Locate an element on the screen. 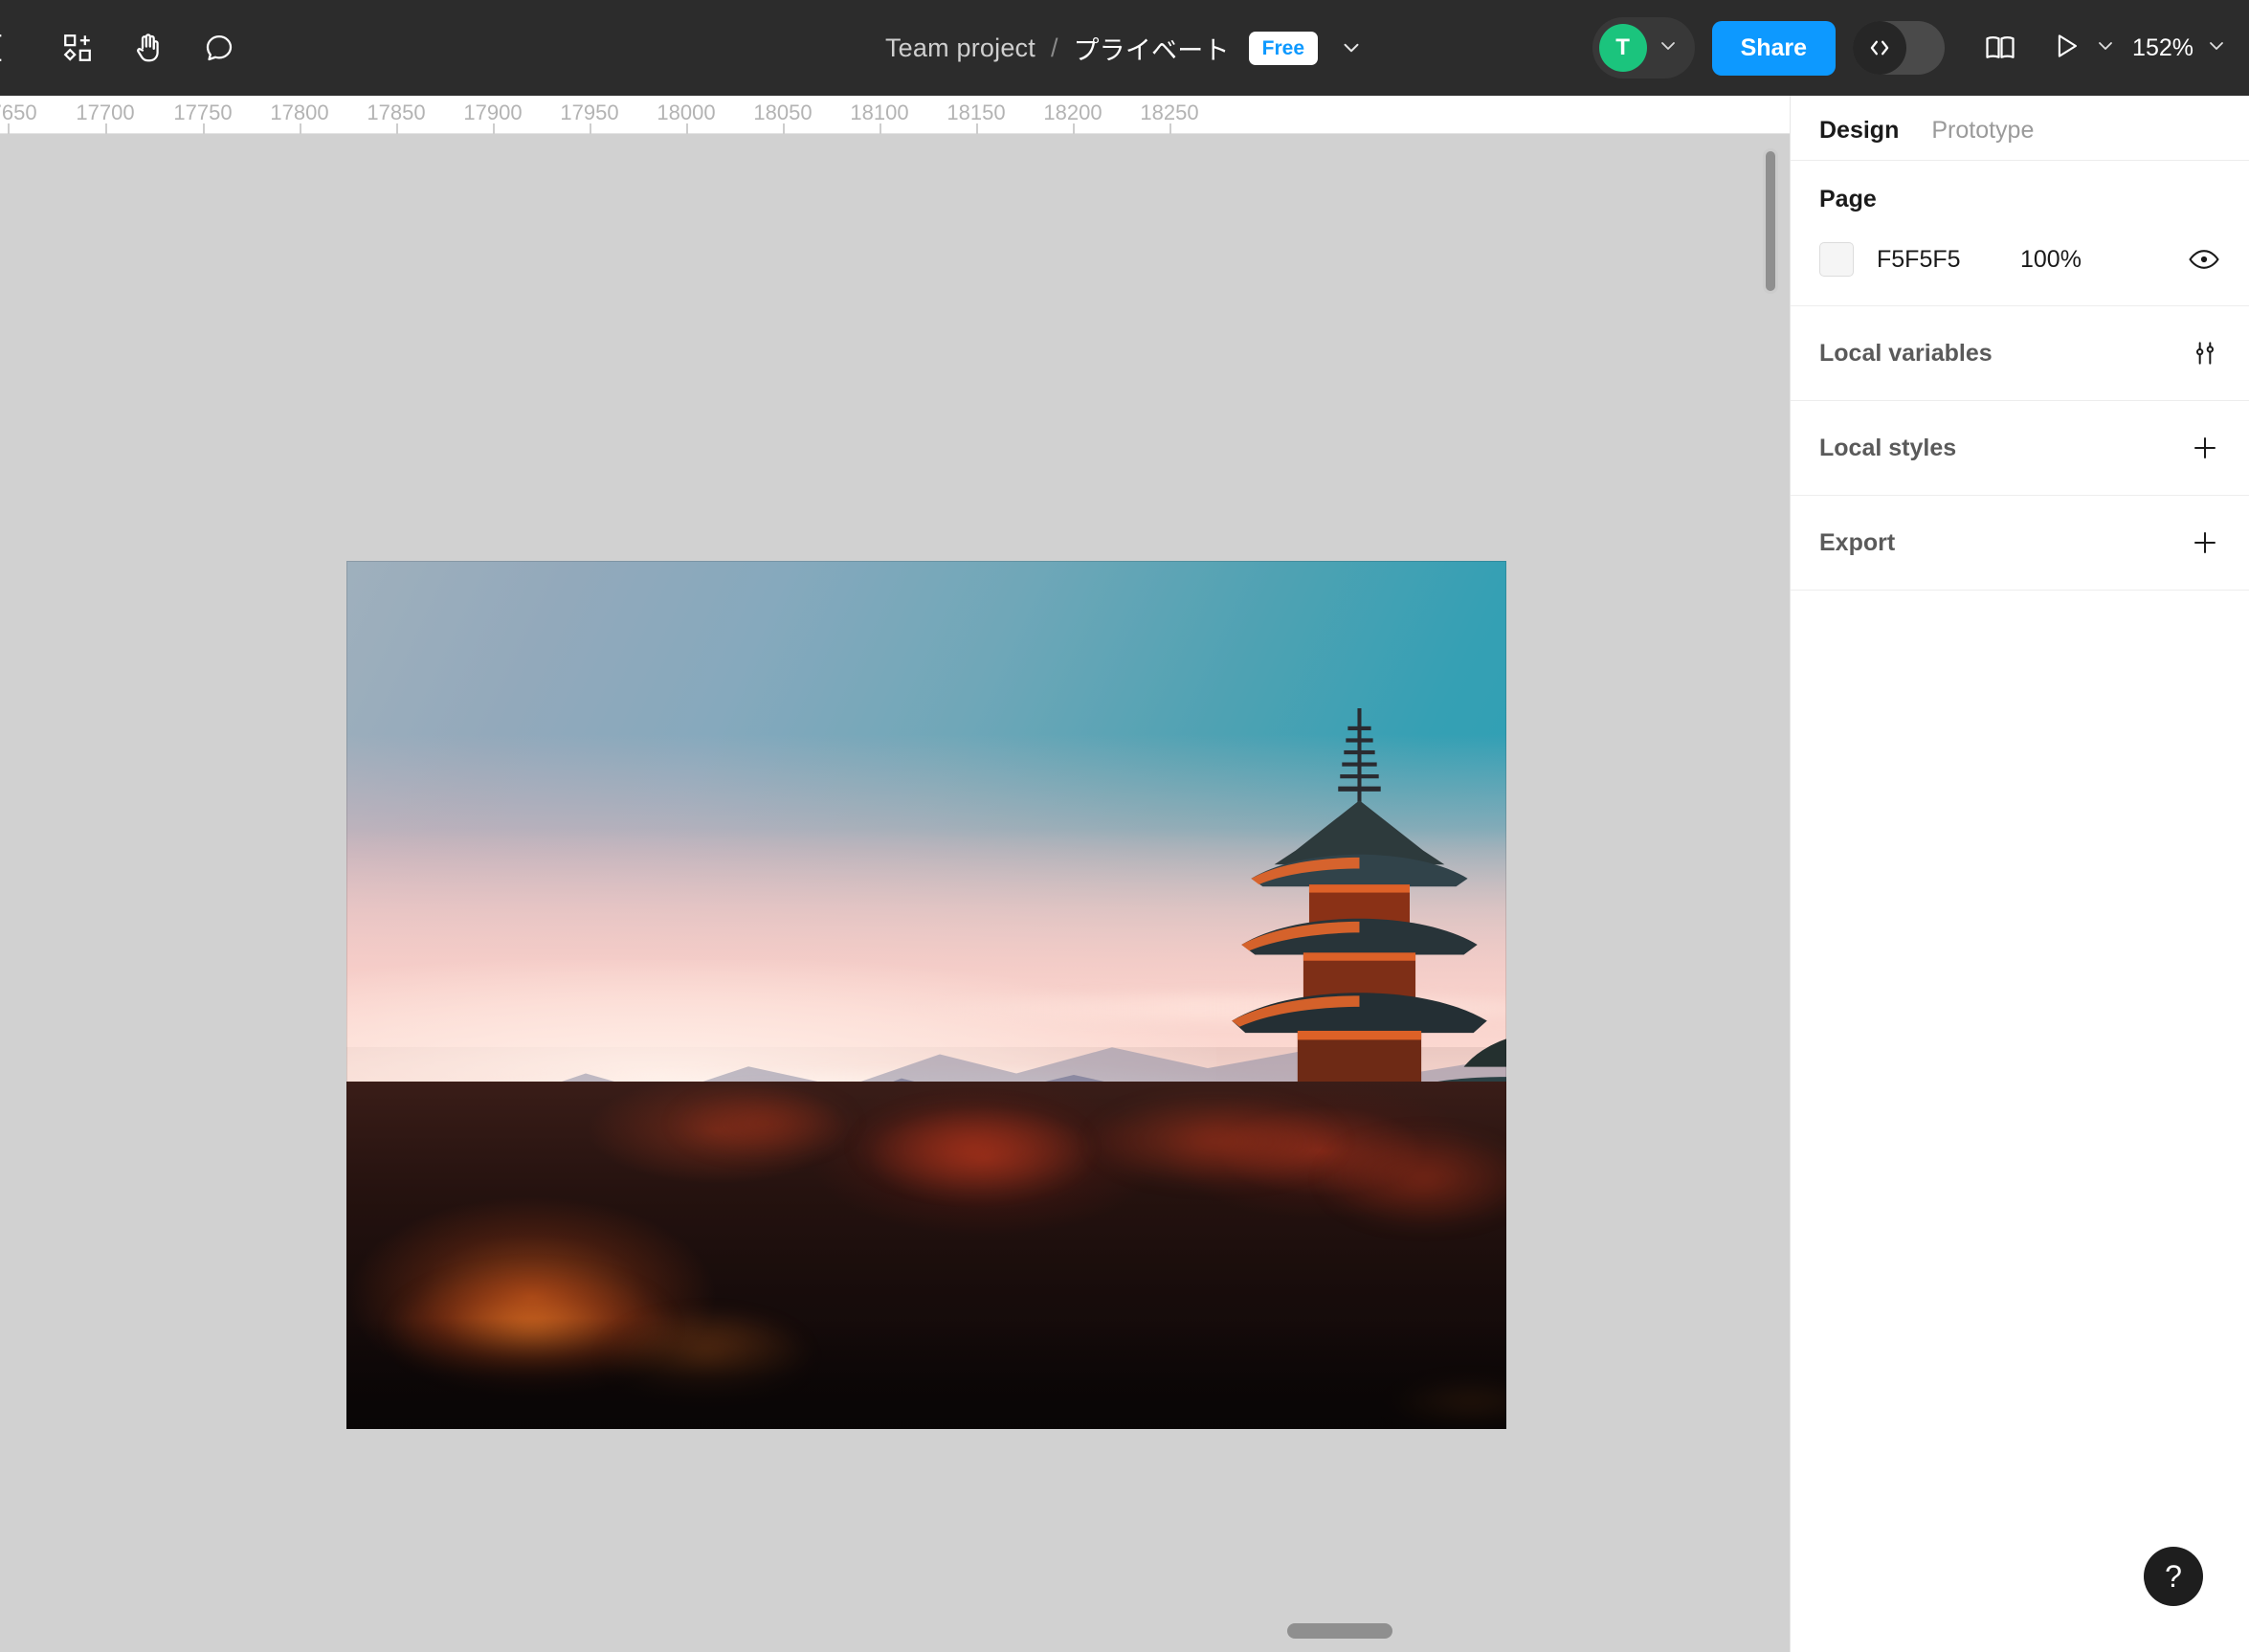 This screenshot has width=2249, height=1652. page-section: Page F5F5F5 100% is located at coordinates (2020, 232).